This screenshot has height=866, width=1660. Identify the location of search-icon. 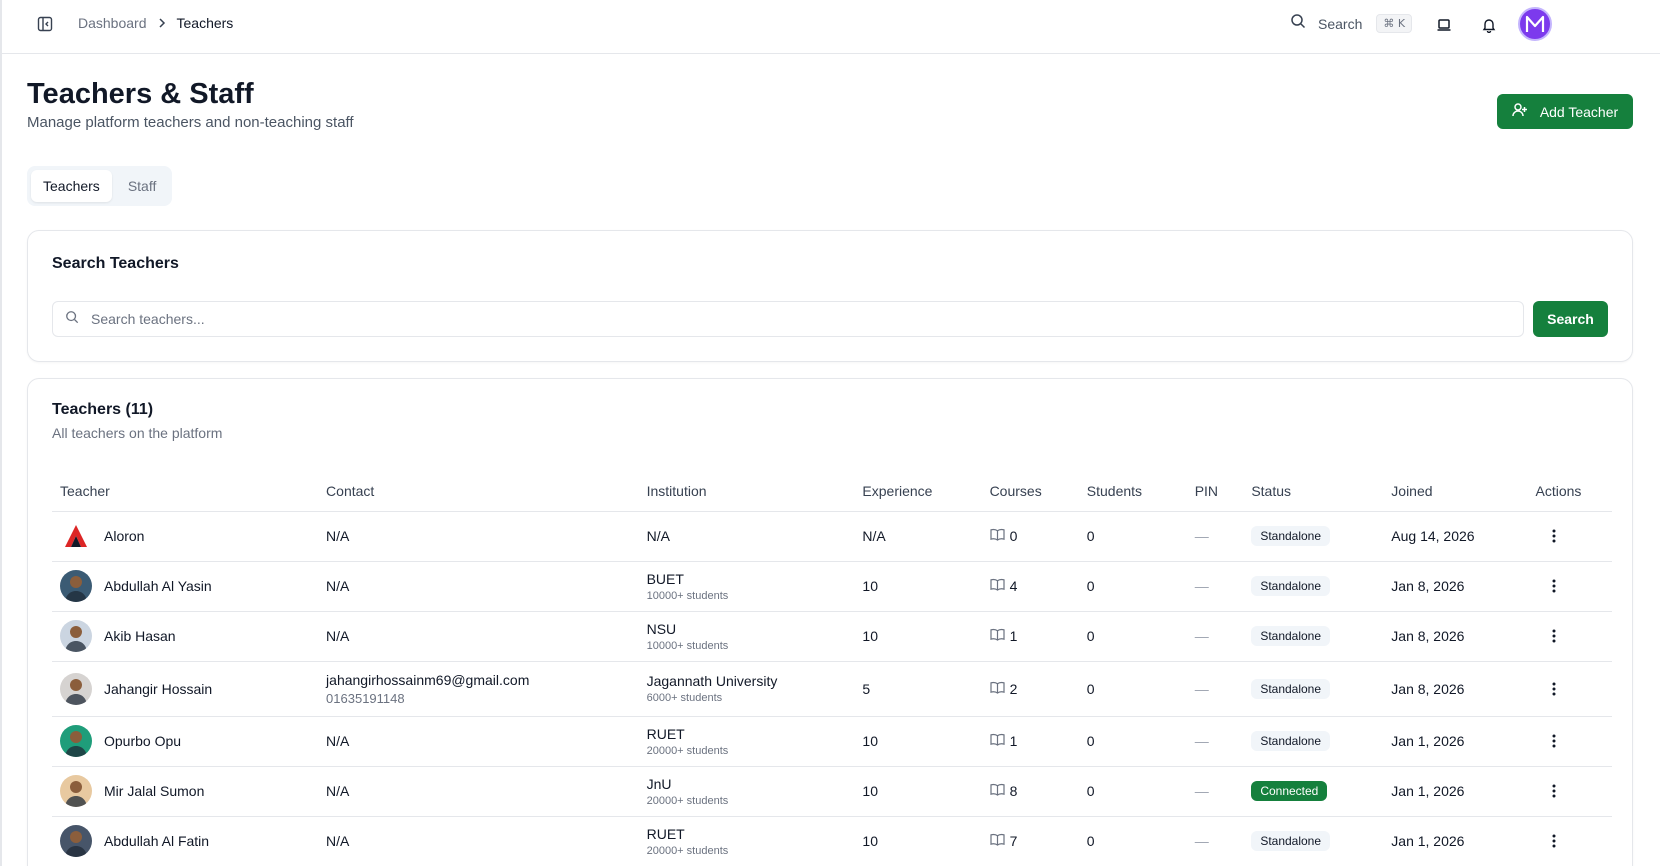
(1298, 23).